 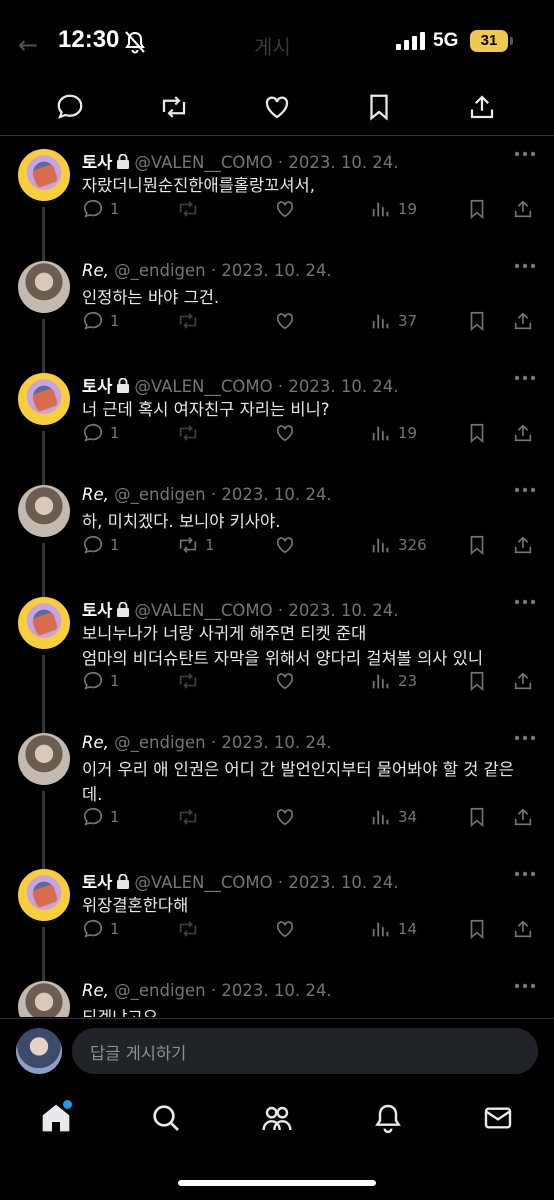 What do you see at coordinates (196, 545) in the screenshot?
I see `repost-button: 1` at bounding box center [196, 545].